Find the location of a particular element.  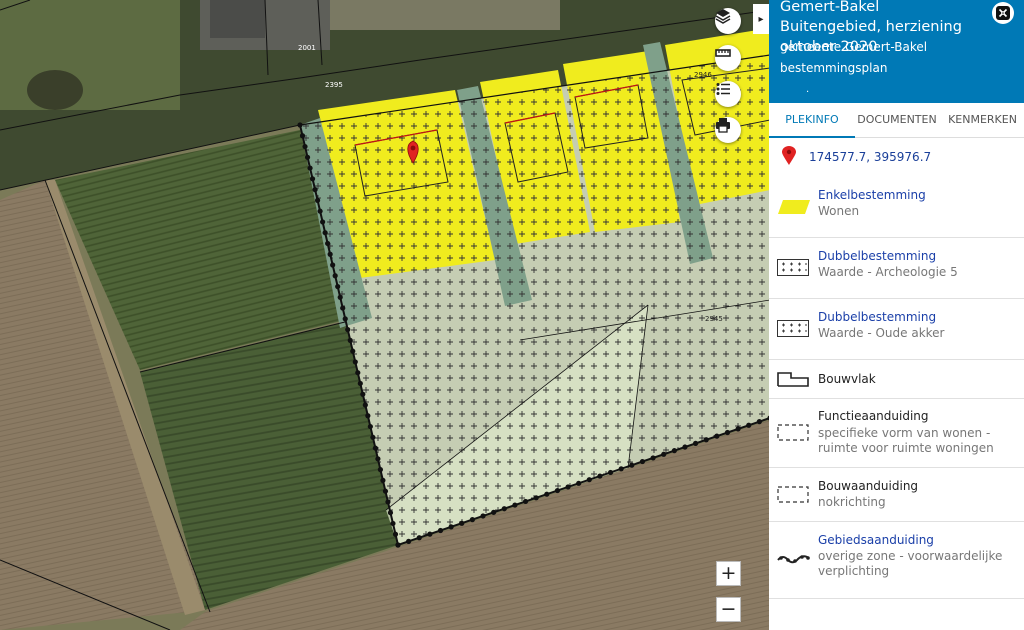

parcel-label: 2001 is located at coordinates (307, 48).